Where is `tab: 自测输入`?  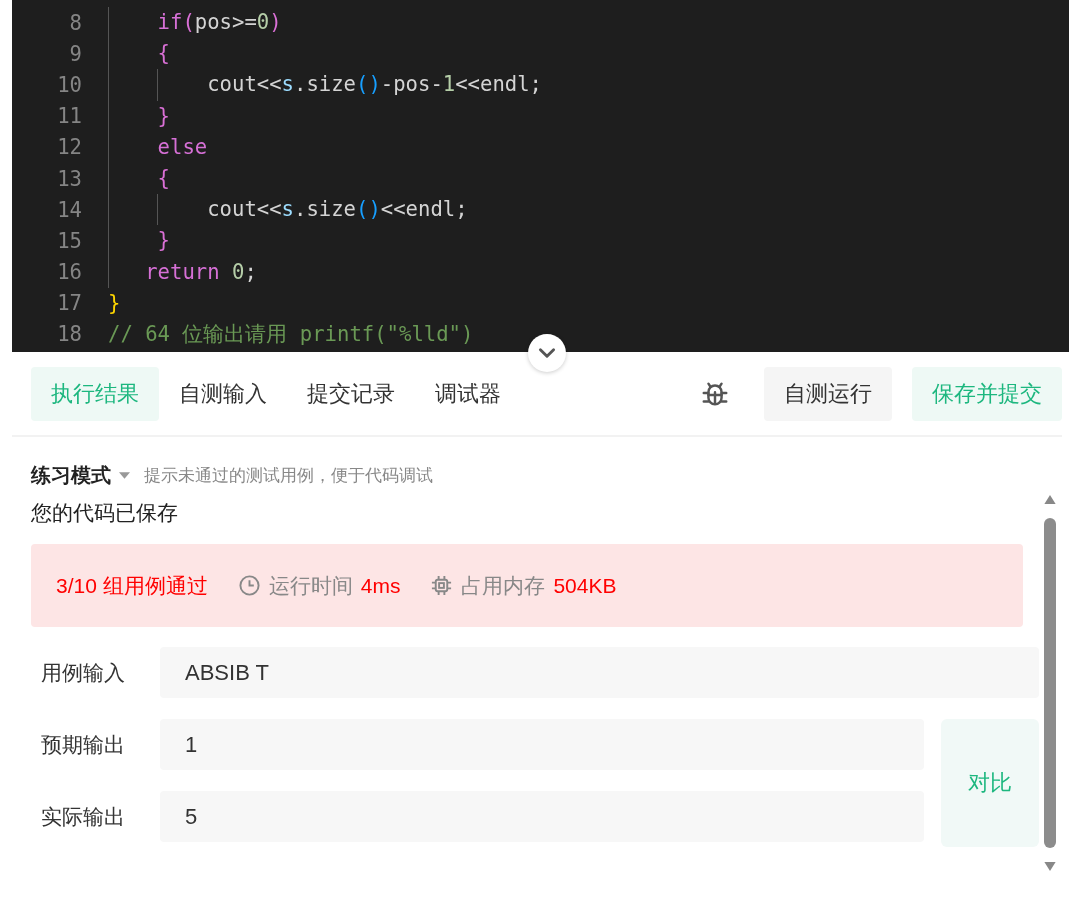
tab: 自测输入 is located at coordinates (223, 394).